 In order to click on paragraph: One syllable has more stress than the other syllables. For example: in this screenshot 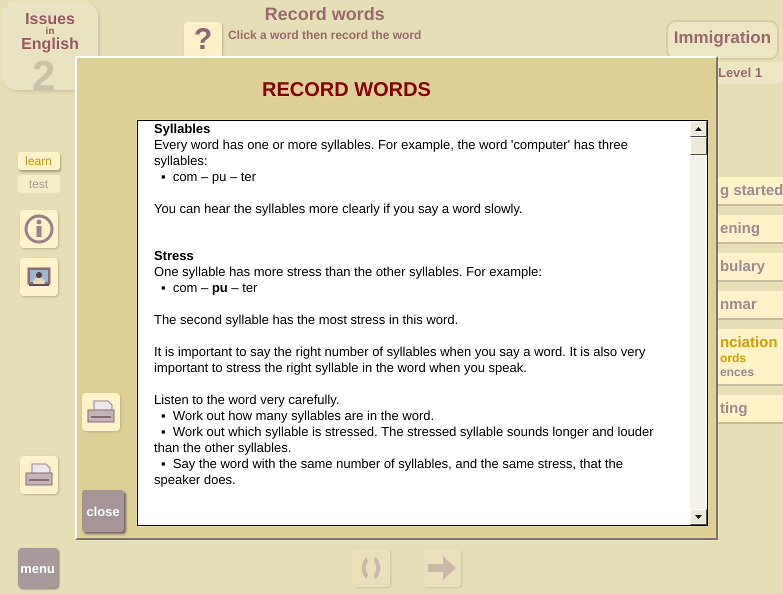, I will do `click(349, 272)`.